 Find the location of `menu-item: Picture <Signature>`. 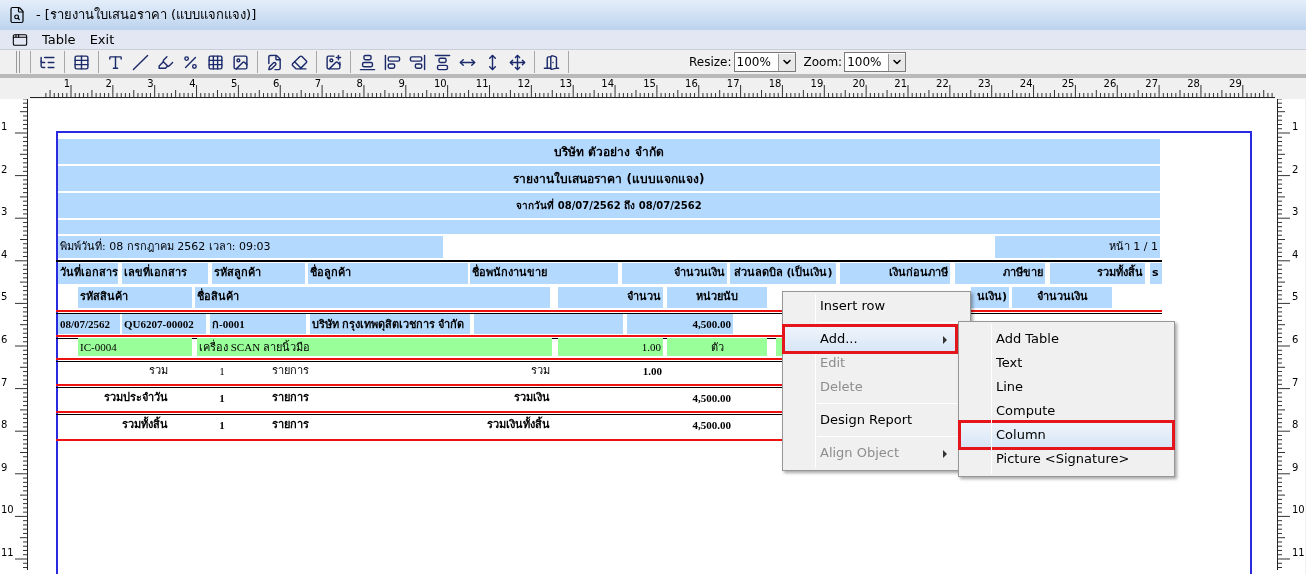

menu-item: Picture <Signature> is located at coordinates (1066, 459).